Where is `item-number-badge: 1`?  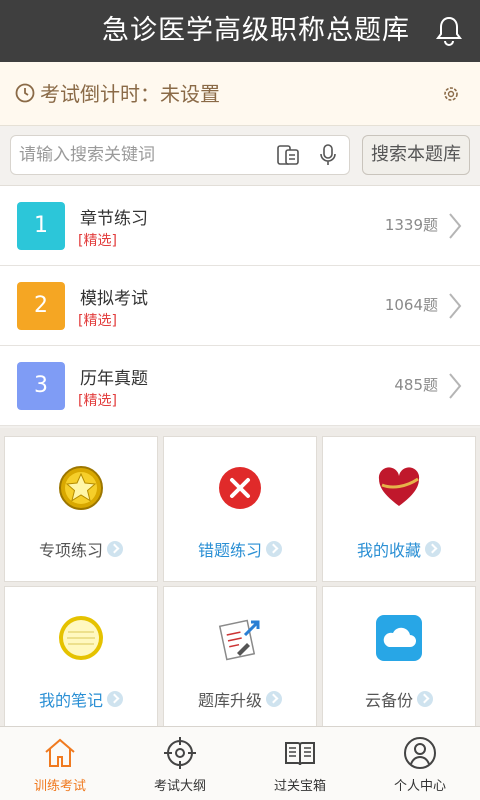
item-number-badge: 1 is located at coordinates (41, 226).